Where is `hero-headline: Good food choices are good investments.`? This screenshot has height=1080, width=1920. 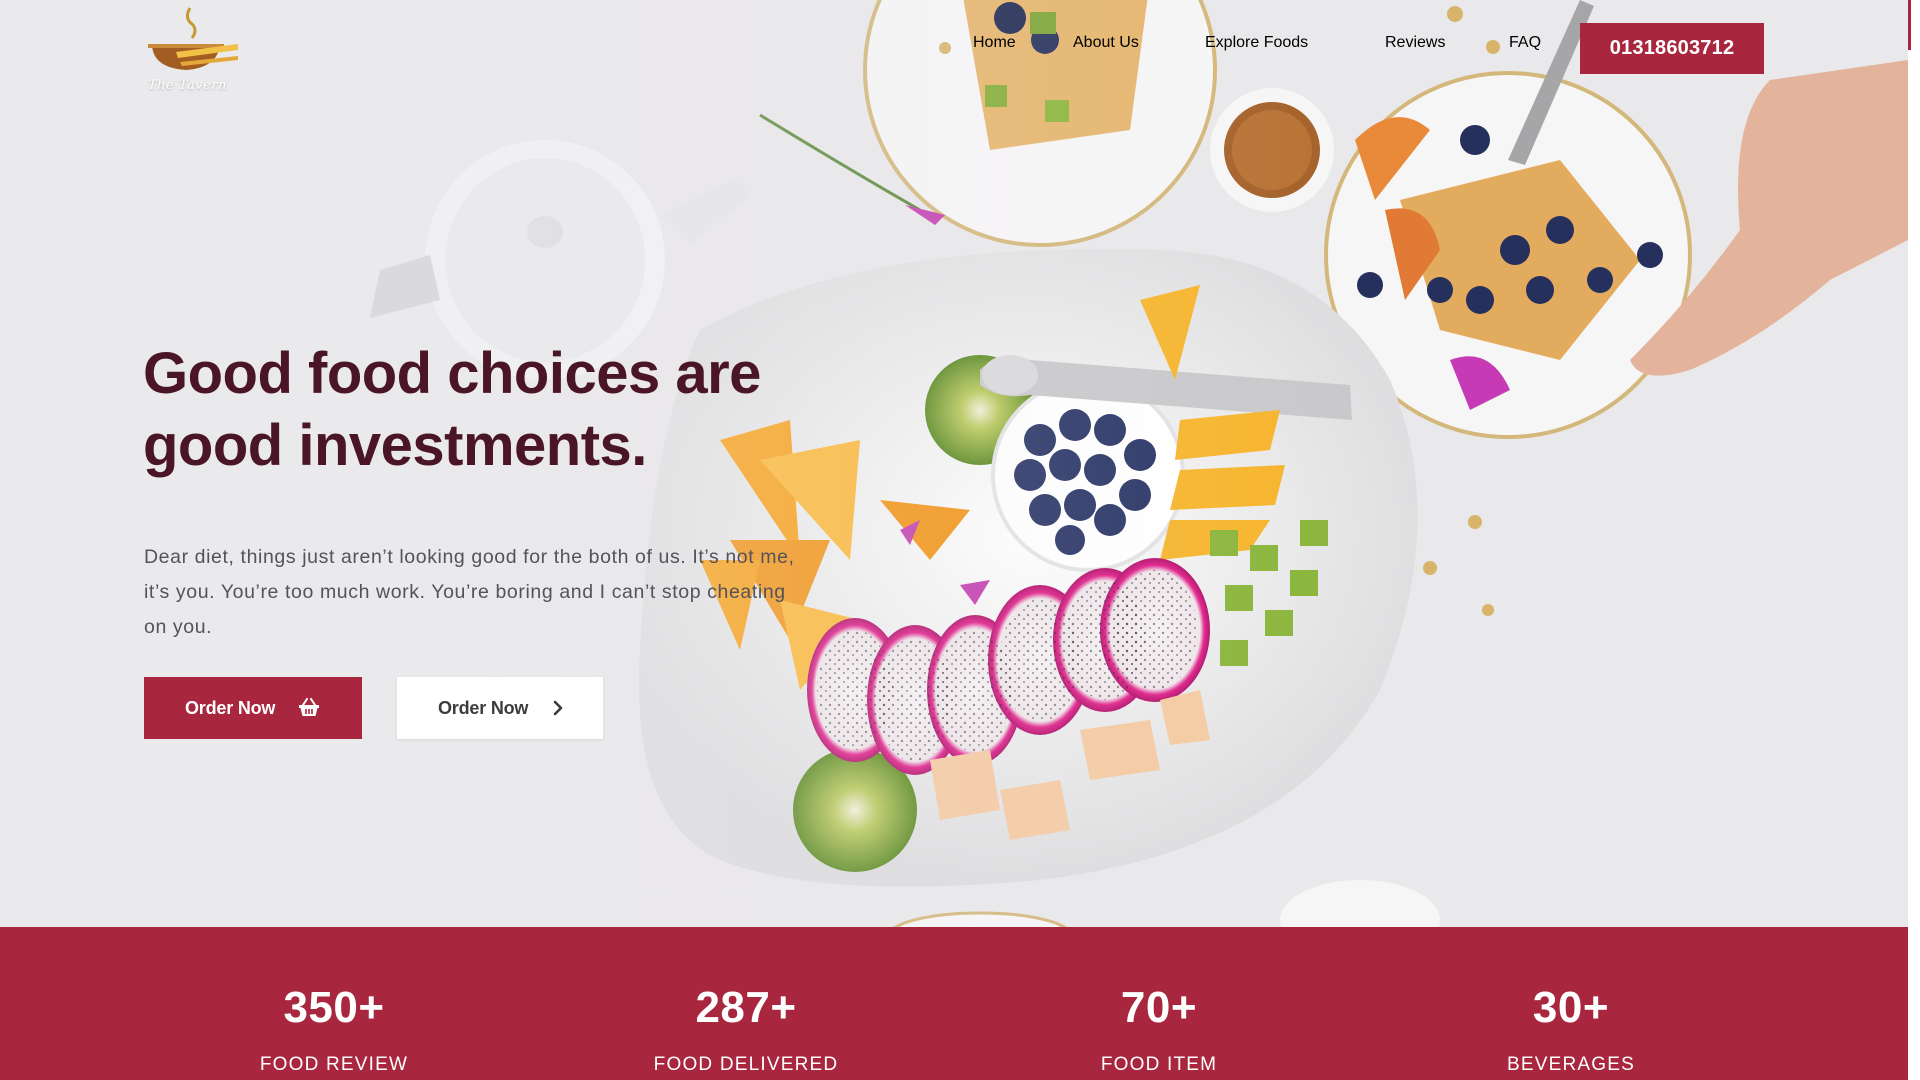
hero-headline: Good food choices are good investments. is located at coordinates (493, 410).